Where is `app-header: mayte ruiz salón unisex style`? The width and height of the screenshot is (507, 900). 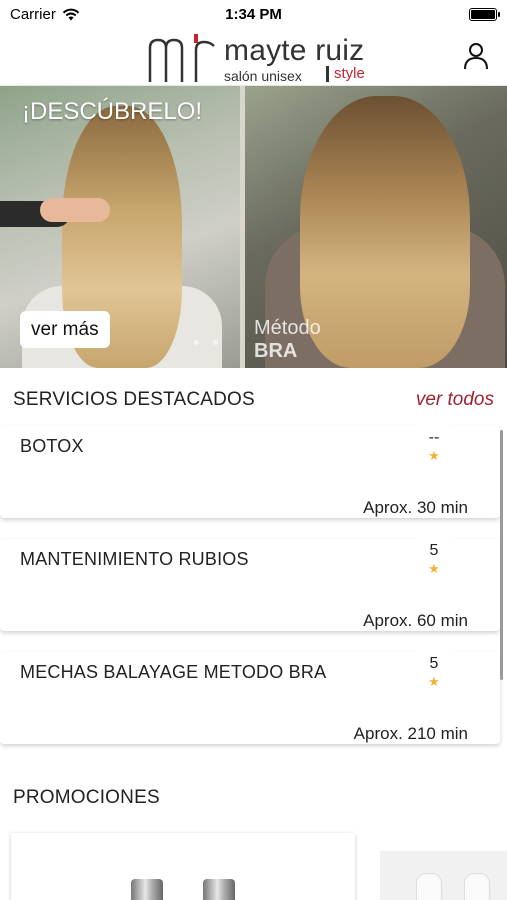 app-header: mayte ruiz salón unisex style is located at coordinates (253, 57).